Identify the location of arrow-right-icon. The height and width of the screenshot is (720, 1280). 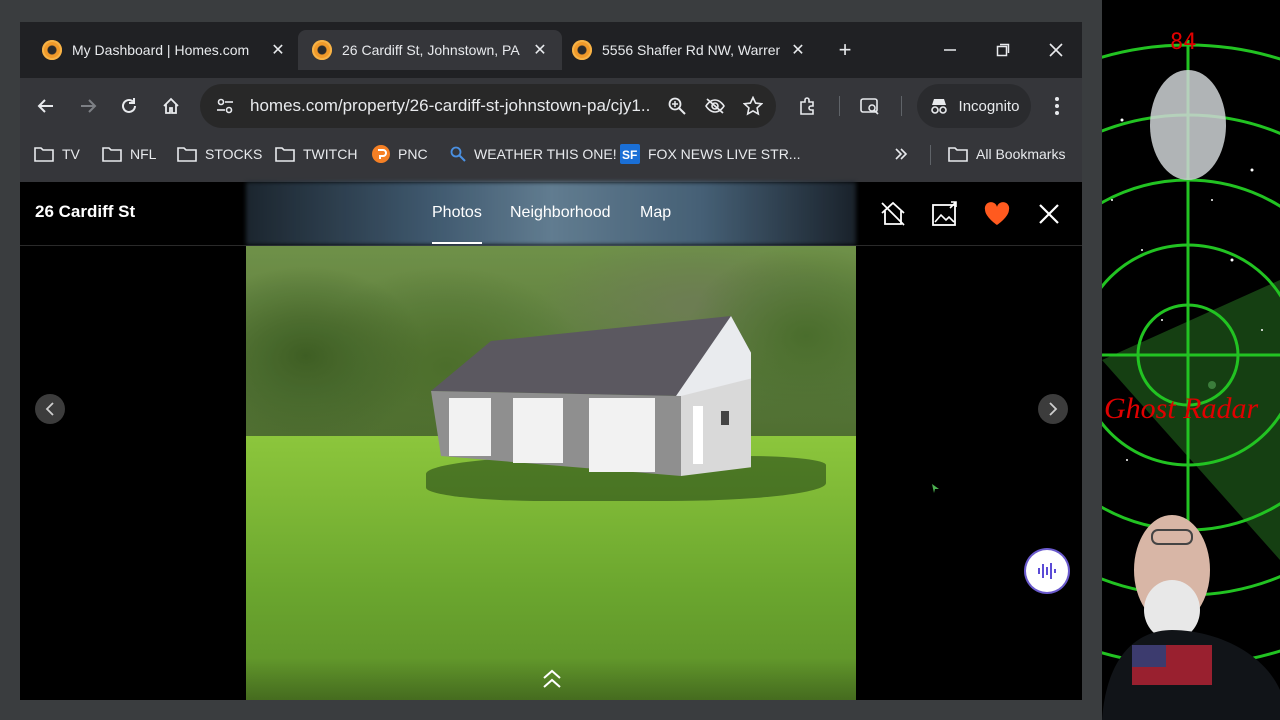
(89, 106).